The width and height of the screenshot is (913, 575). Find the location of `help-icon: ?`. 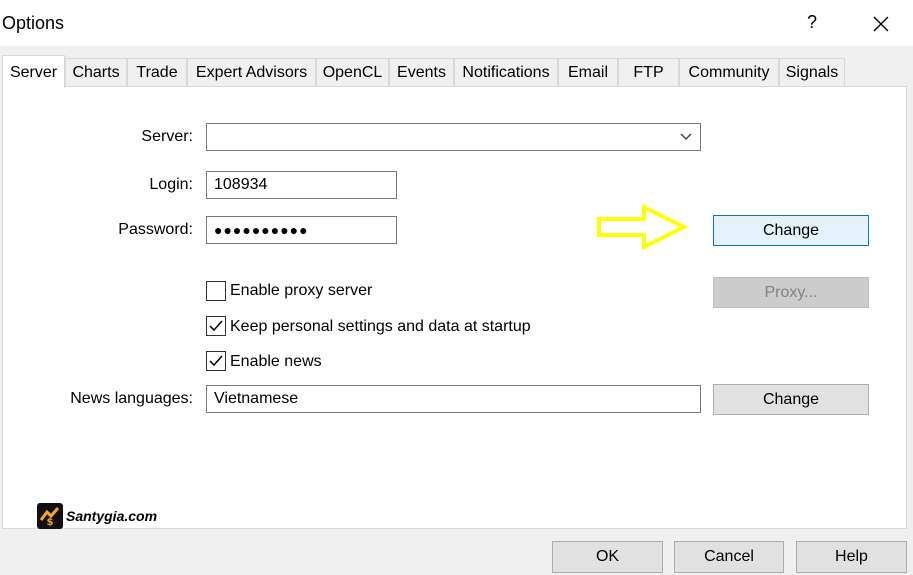

help-icon: ? is located at coordinates (812, 24).